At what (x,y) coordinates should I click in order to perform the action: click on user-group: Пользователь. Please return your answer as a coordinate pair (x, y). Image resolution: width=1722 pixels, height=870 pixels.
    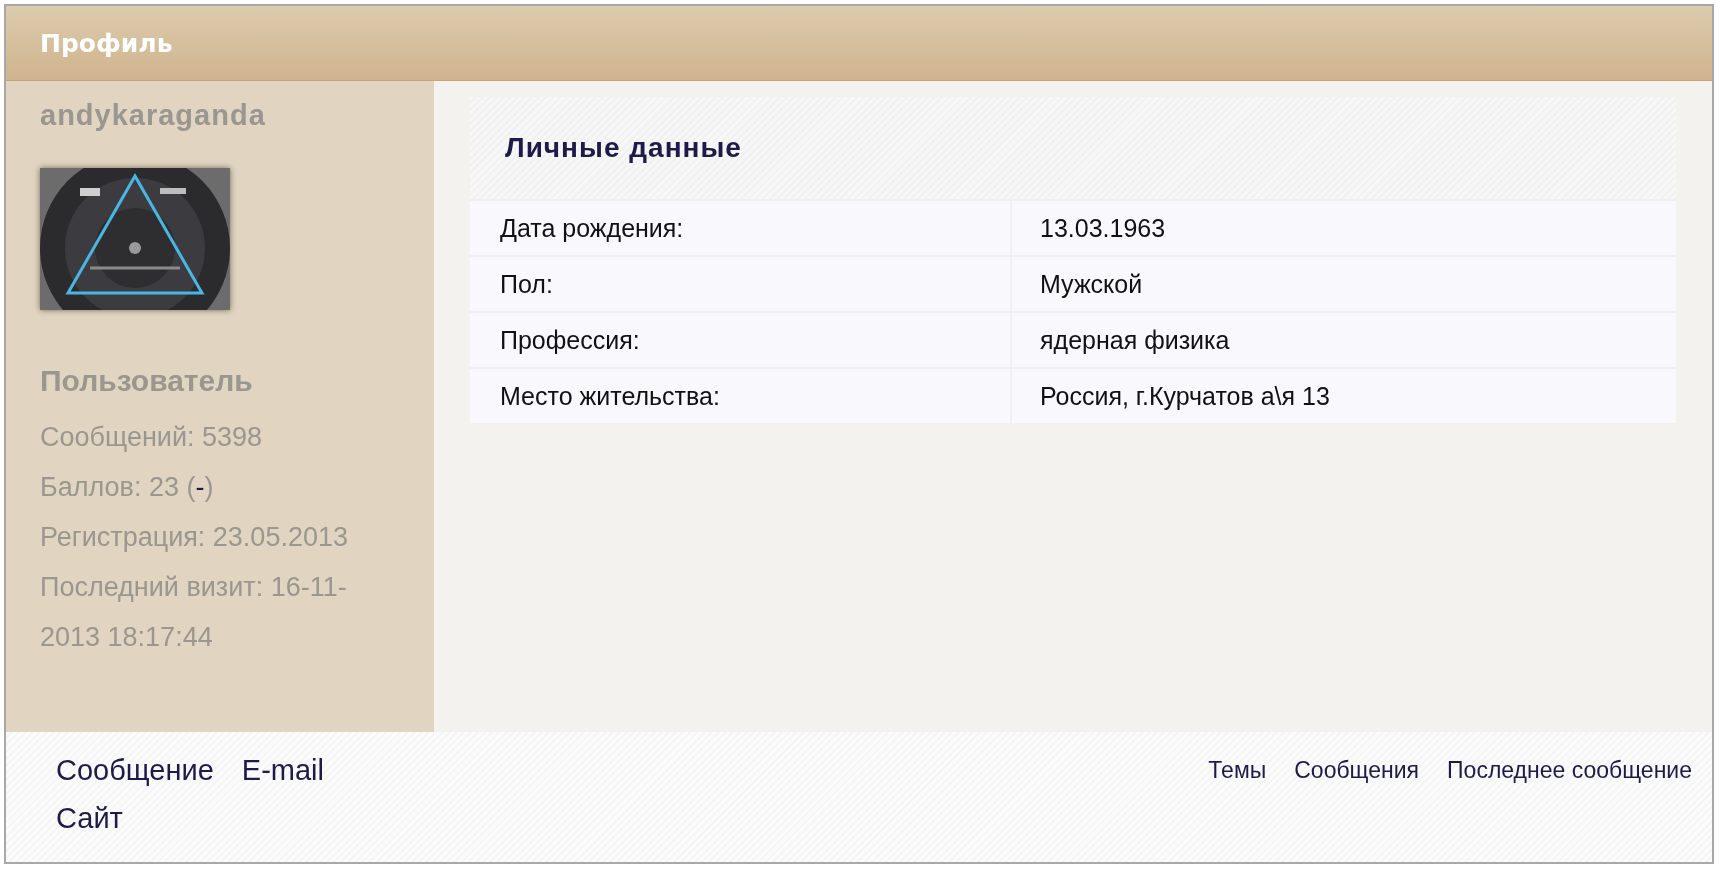
    Looking at the image, I should click on (220, 381).